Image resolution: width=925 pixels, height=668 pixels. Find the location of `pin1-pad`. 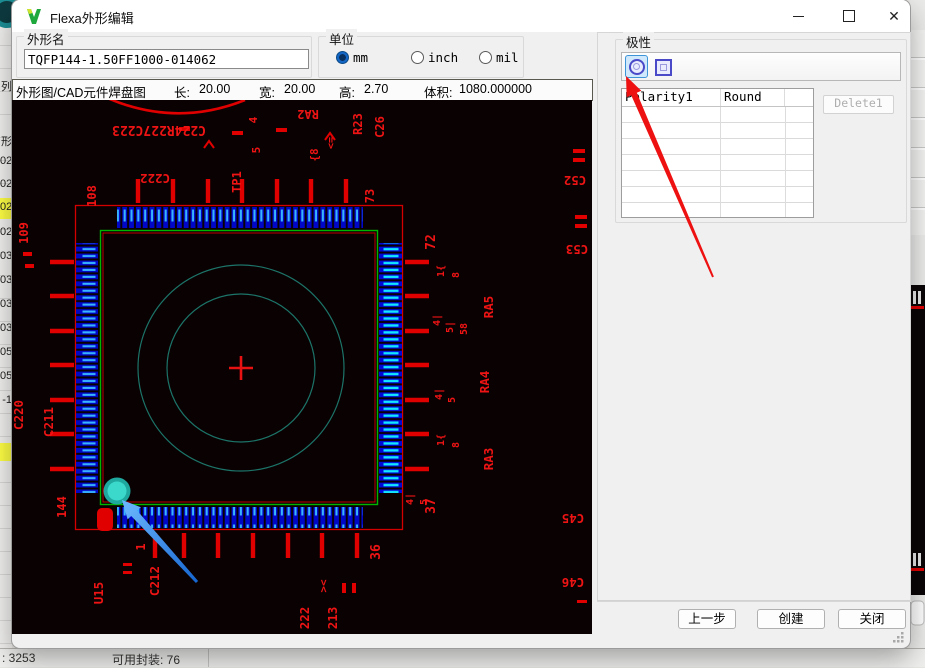

pin1-pad is located at coordinates (105, 519).